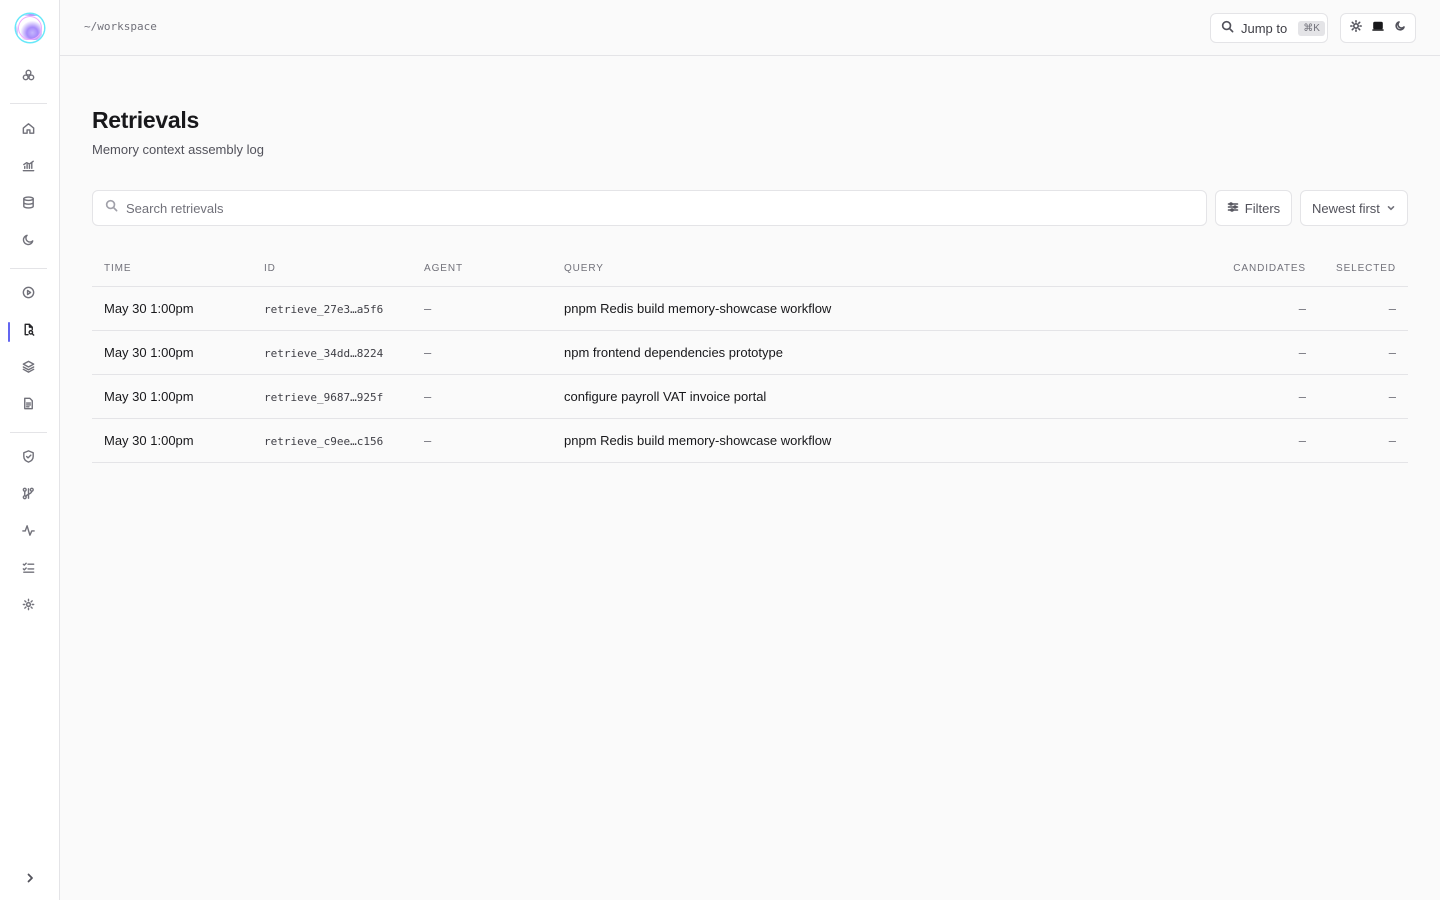 Image resolution: width=1440 pixels, height=900 pixels. What do you see at coordinates (1262, 208) in the screenshot?
I see `filters-label: Filters` at bounding box center [1262, 208].